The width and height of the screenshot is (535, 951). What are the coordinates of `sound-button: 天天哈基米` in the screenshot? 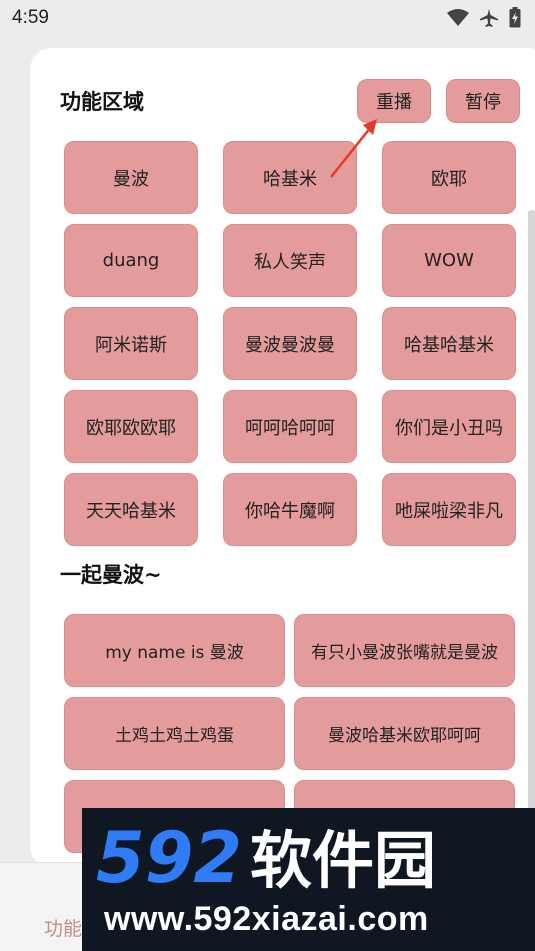 It's located at (131, 509).